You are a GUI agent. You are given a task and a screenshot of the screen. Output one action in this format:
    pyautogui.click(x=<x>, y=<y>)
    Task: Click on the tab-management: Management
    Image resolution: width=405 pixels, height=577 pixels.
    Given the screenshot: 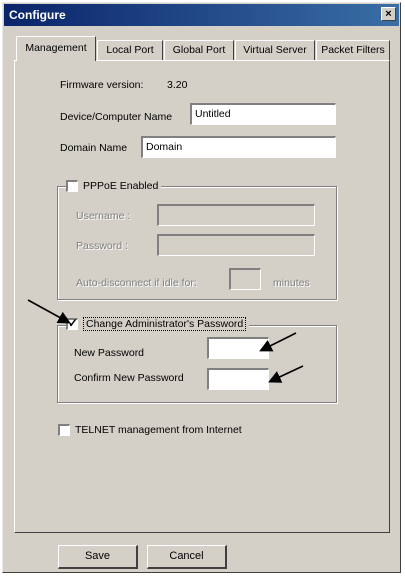 What is the action you would take?
    pyautogui.click(x=56, y=48)
    